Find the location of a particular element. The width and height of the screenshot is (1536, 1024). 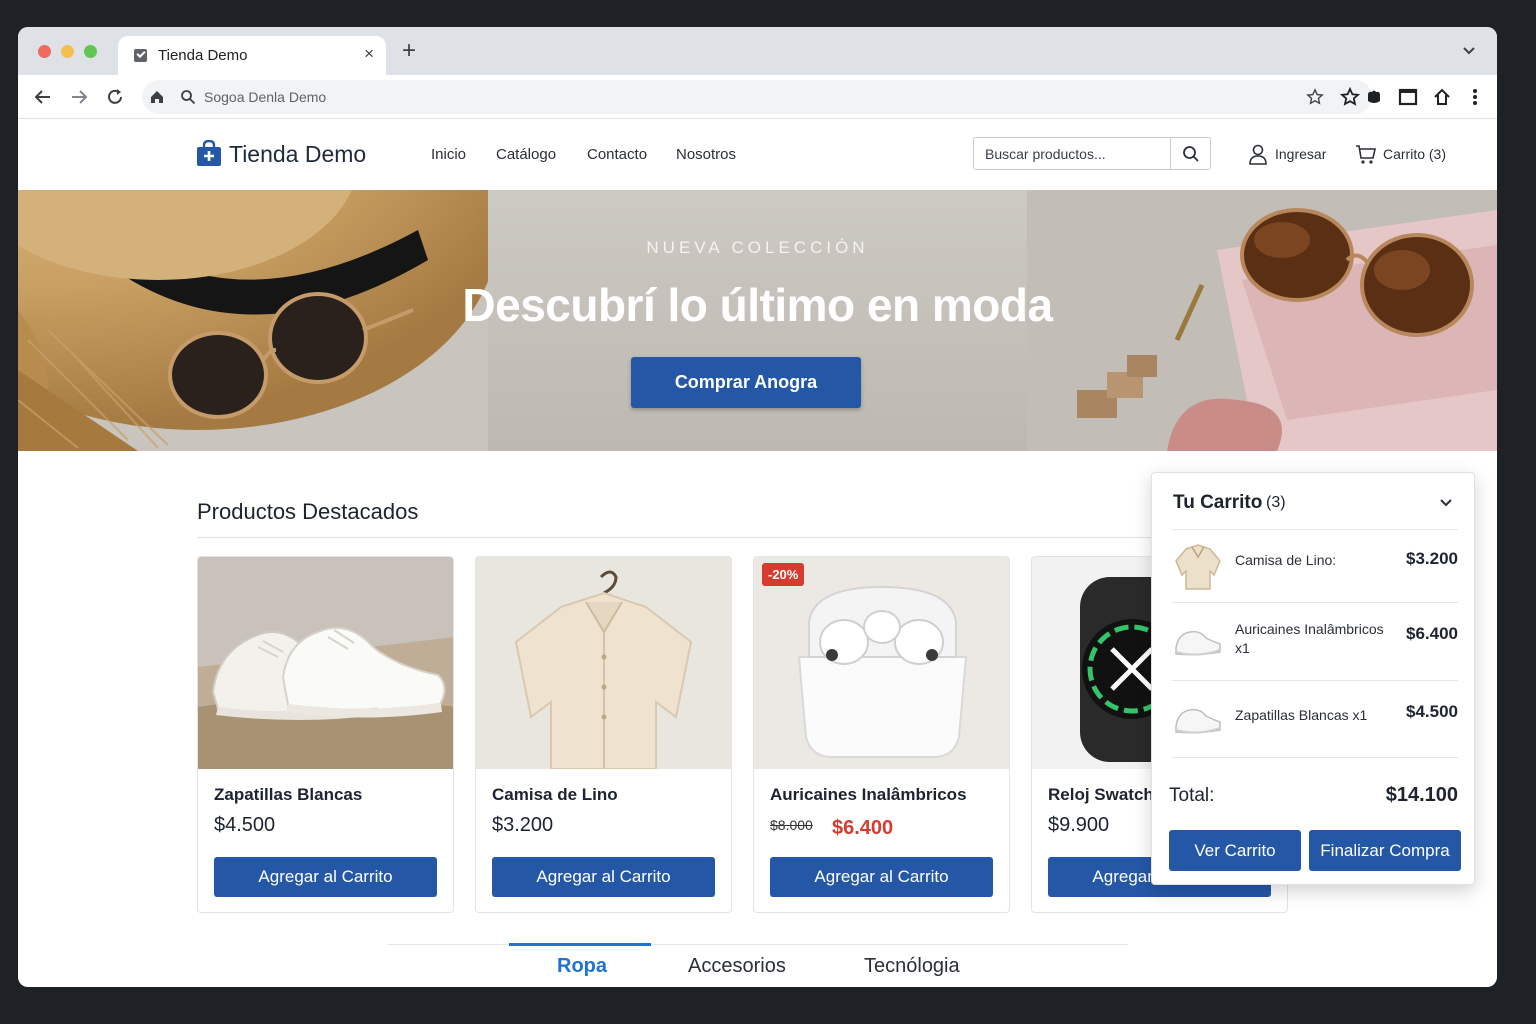

product-card: Camisa de Lino $3.200 Agregar al Carrito is located at coordinates (603, 734).